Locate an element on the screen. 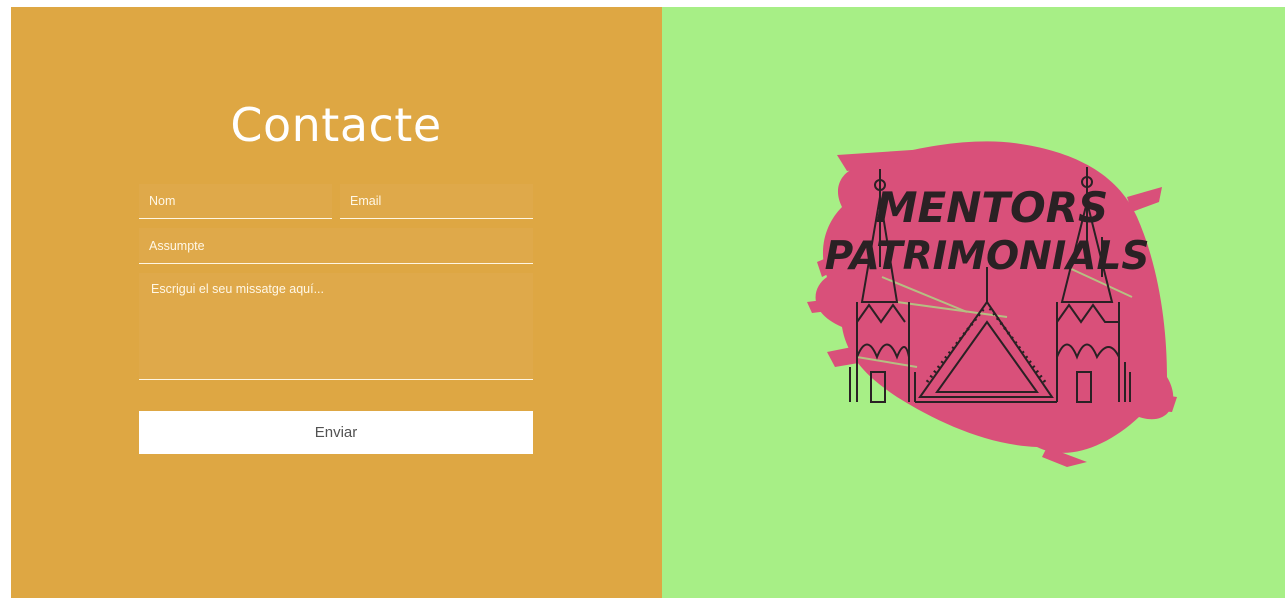  email-field-wrapper is located at coordinates (436, 201).